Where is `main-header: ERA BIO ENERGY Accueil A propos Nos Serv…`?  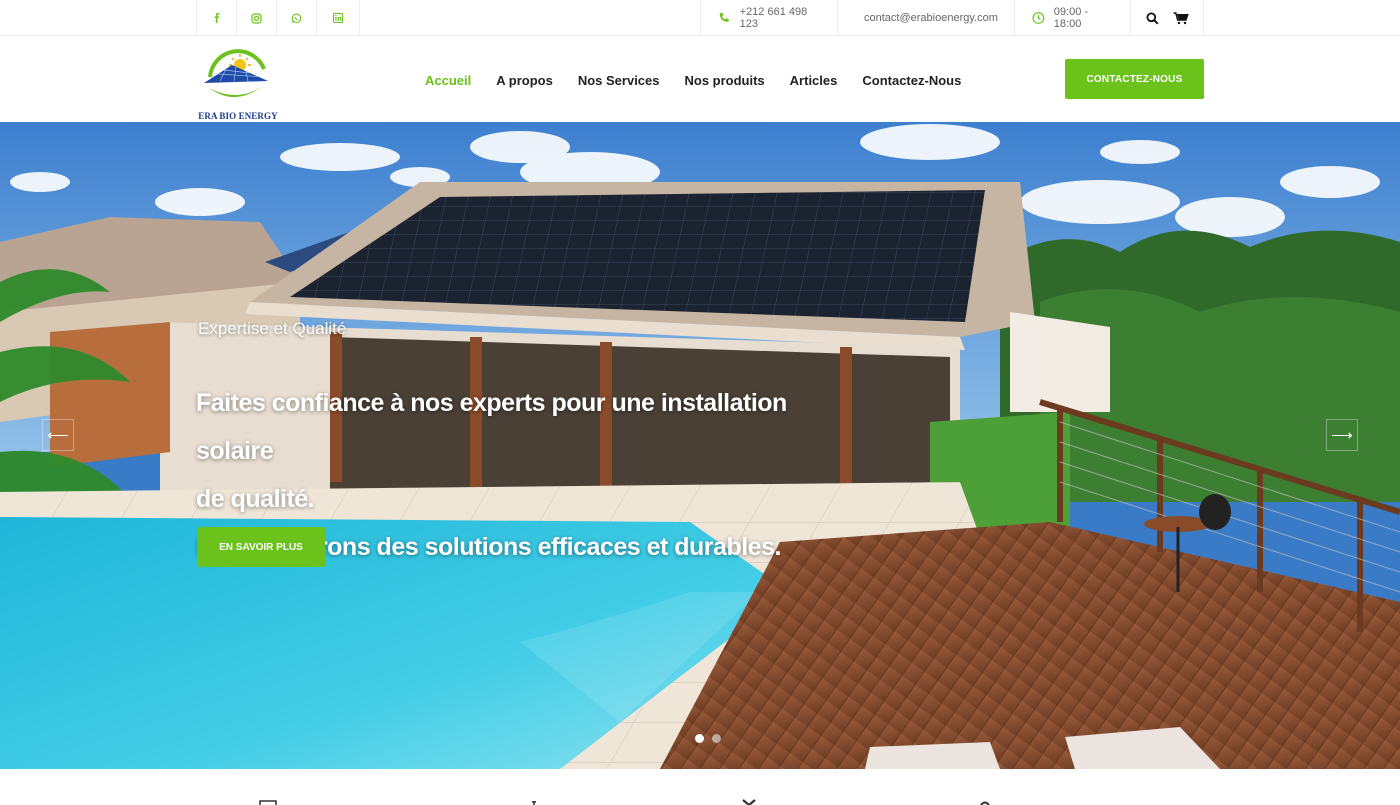 main-header: ERA BIO ENERGY Accueil A propos Nos Serv… is located at coordinates (700, 79).